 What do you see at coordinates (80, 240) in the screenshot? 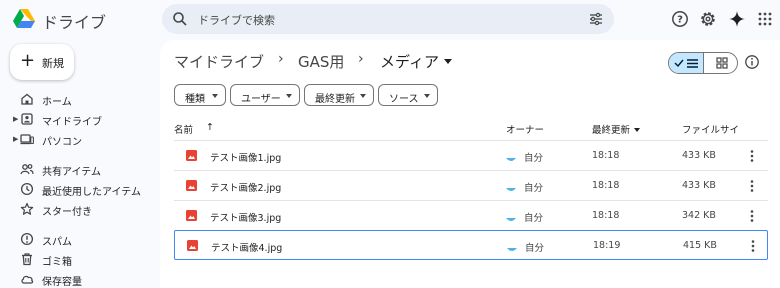
I see `sidebar-item-spam: スパム` at bounding box center [80, 240].